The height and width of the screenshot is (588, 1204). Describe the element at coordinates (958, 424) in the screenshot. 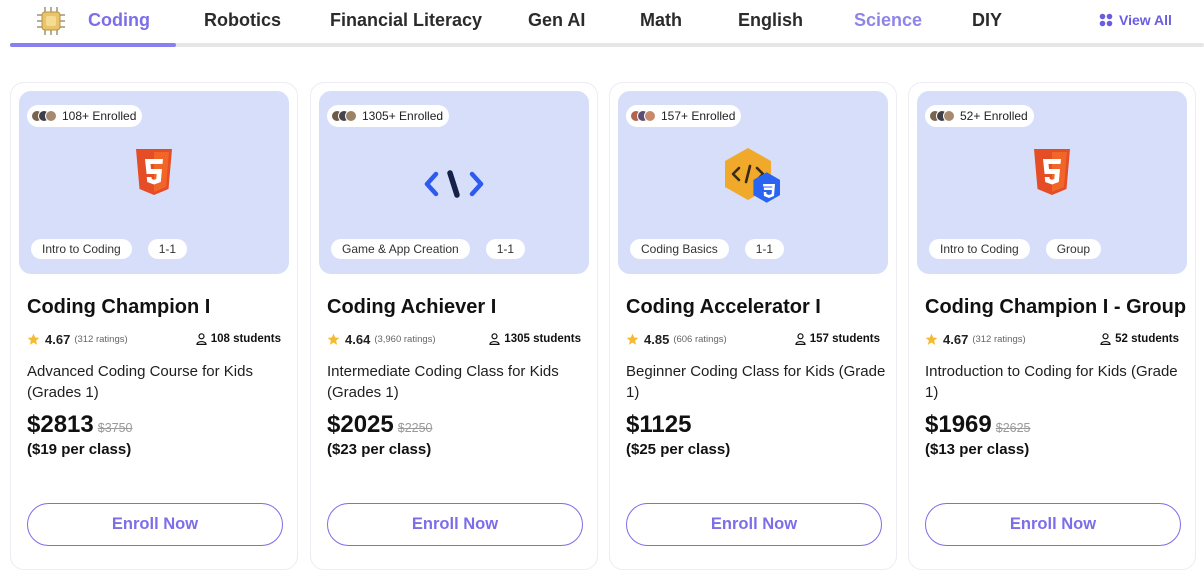

I see `course-price: $1969` at that location.